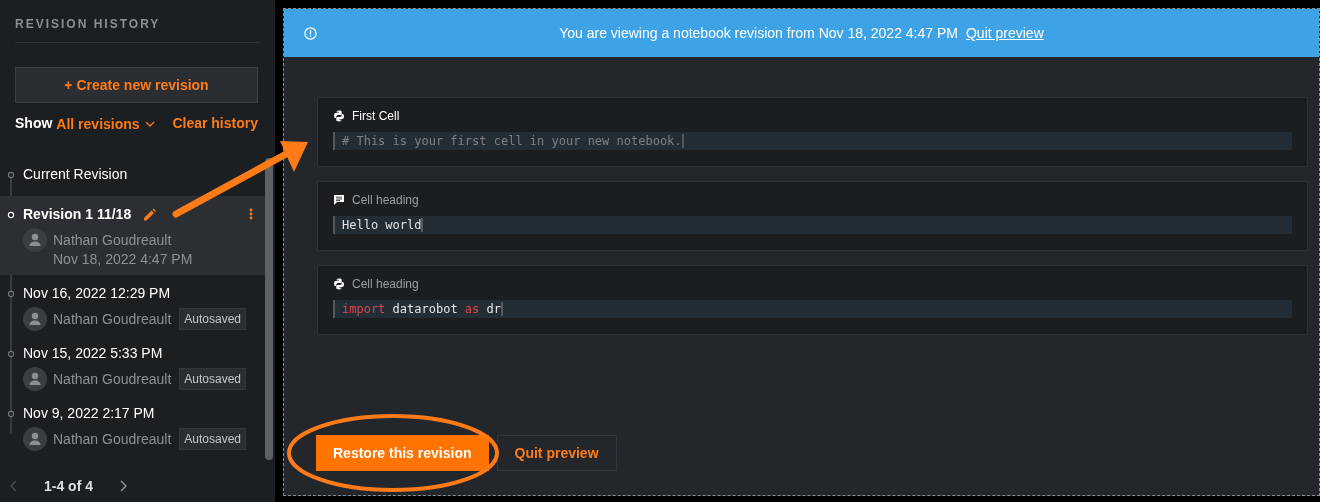  Describe the element at coordinates (34, 123) in the screenshot. I see `show-label: Show` at that location.